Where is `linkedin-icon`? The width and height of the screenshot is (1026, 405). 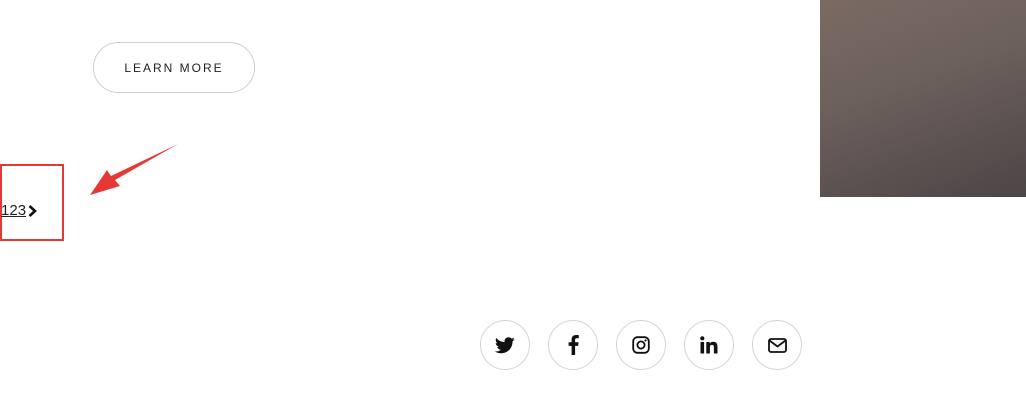 linkedin-icon is located at coordinates (709, 345).